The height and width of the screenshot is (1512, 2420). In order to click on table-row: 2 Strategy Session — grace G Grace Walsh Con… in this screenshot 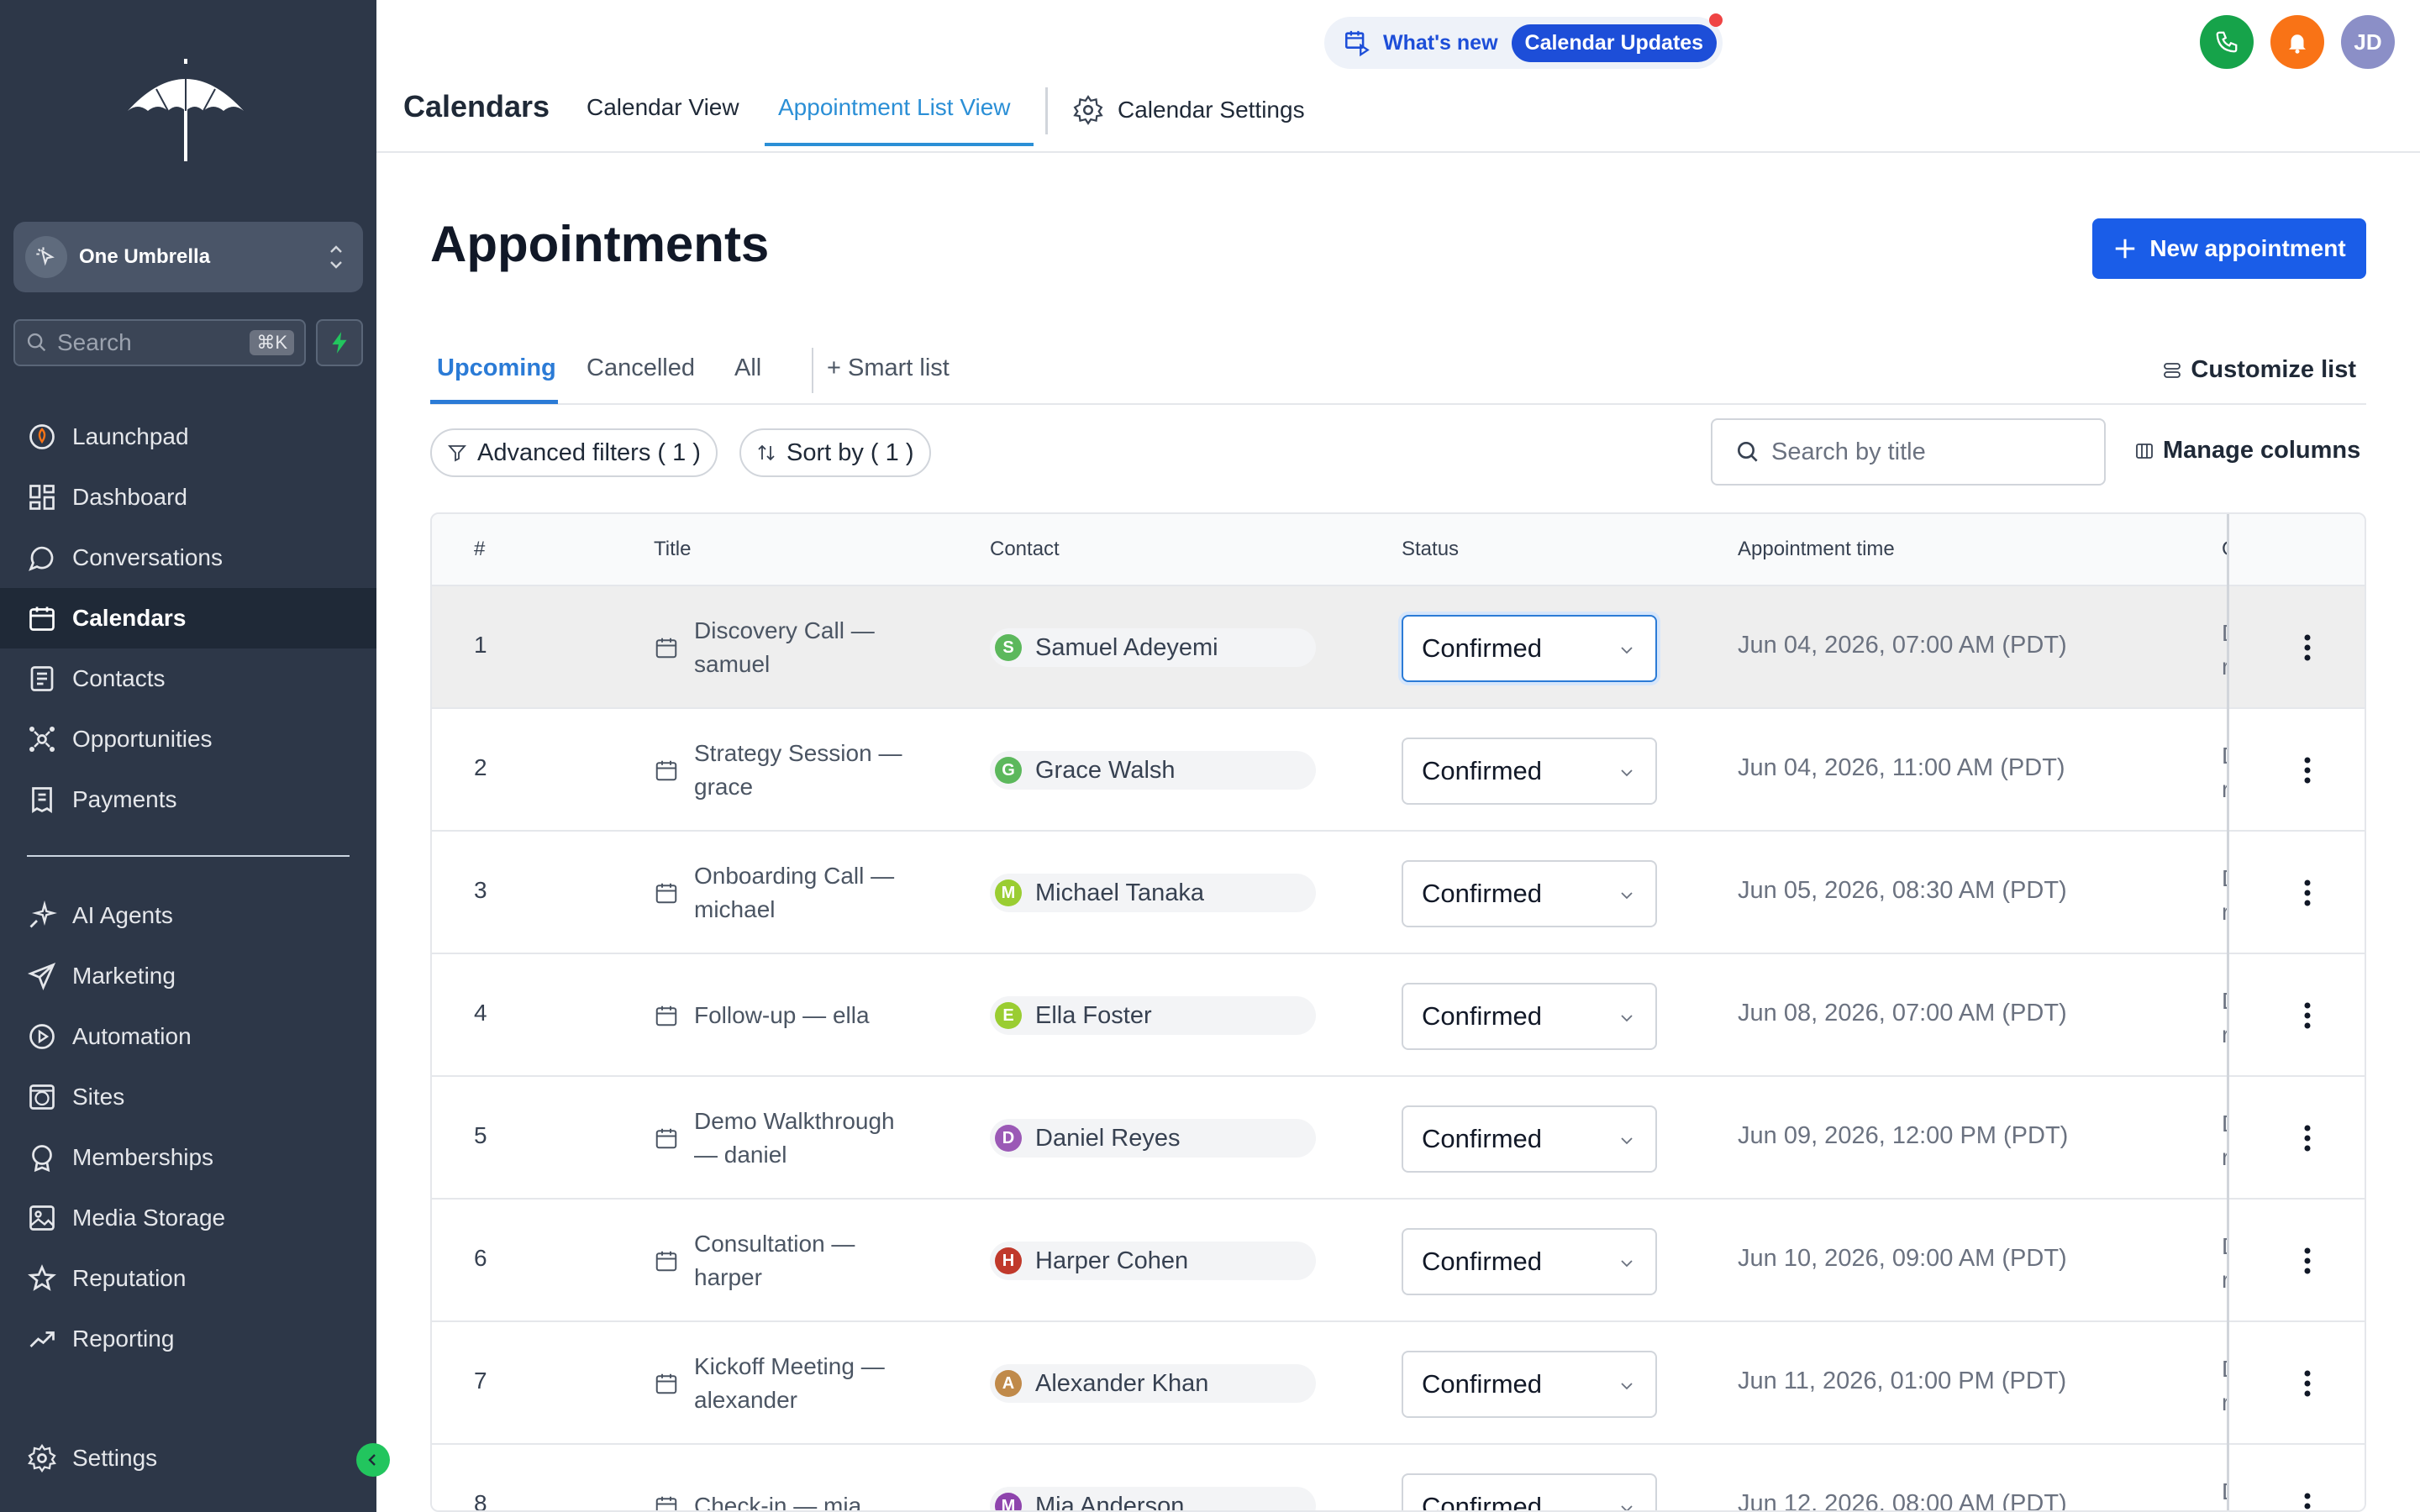, I will do `click(1398, 770)`.